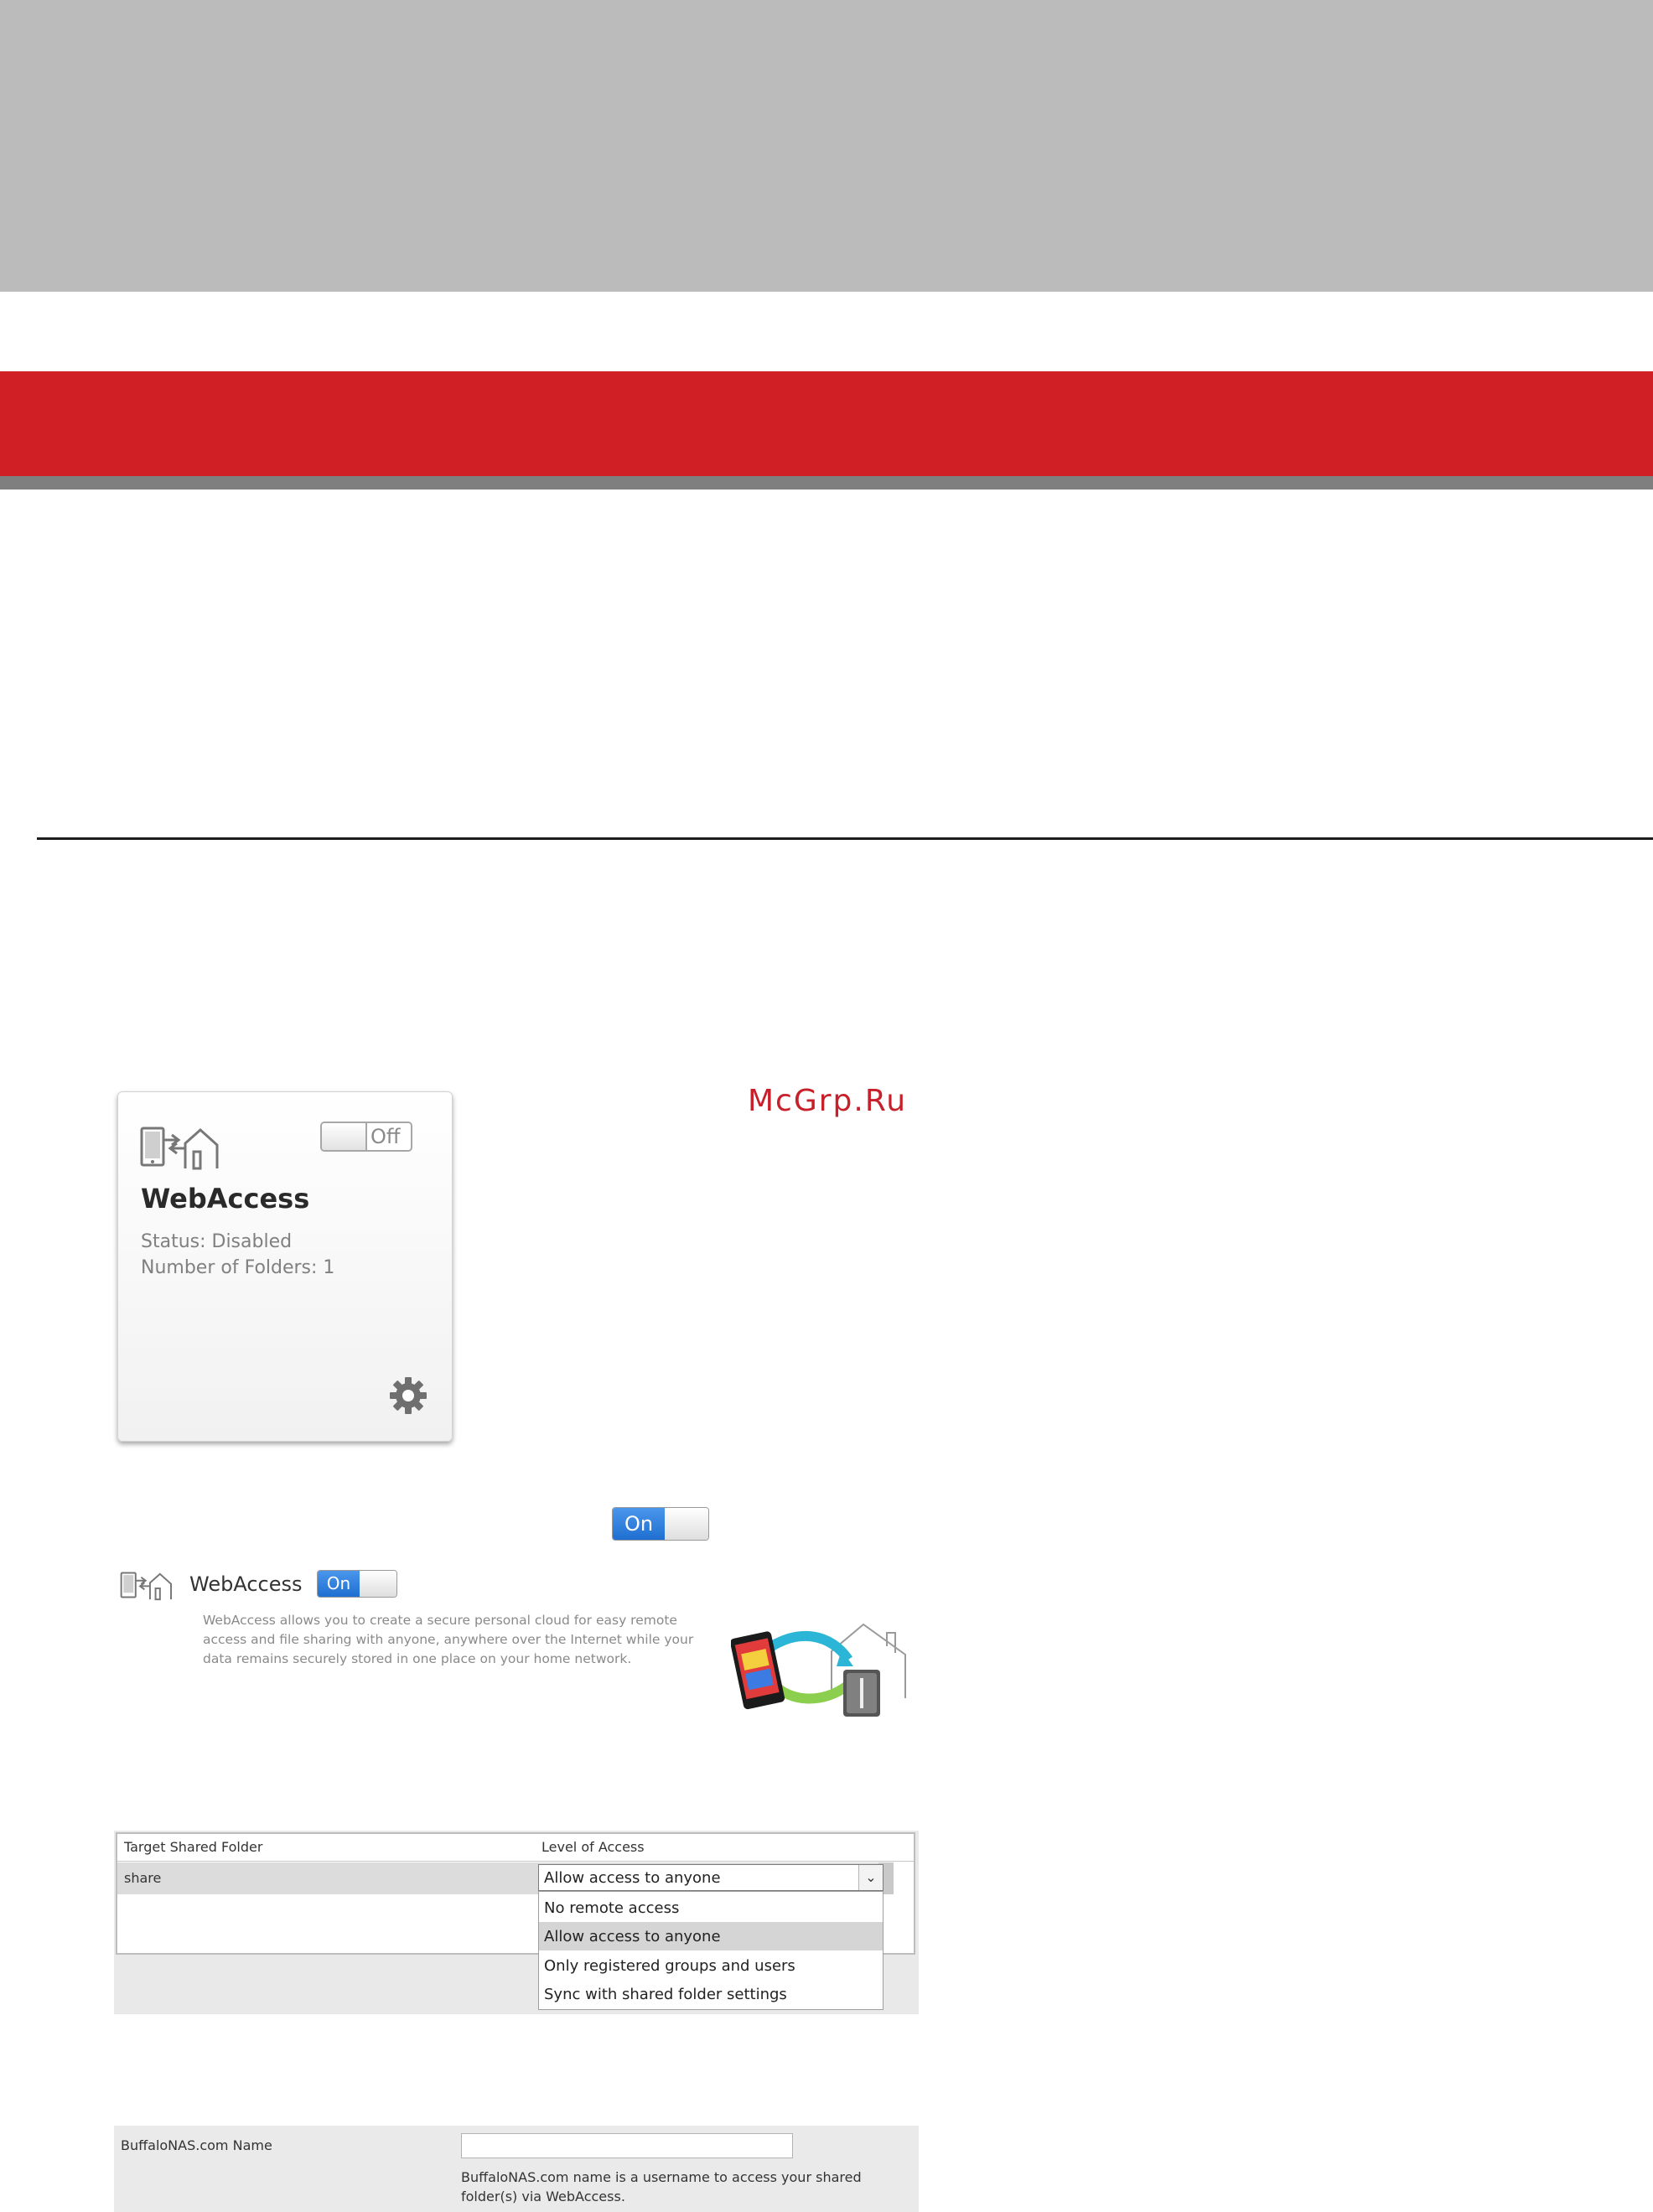  I want to click on webaccess-label: WebAccess, so click(246, 1584).